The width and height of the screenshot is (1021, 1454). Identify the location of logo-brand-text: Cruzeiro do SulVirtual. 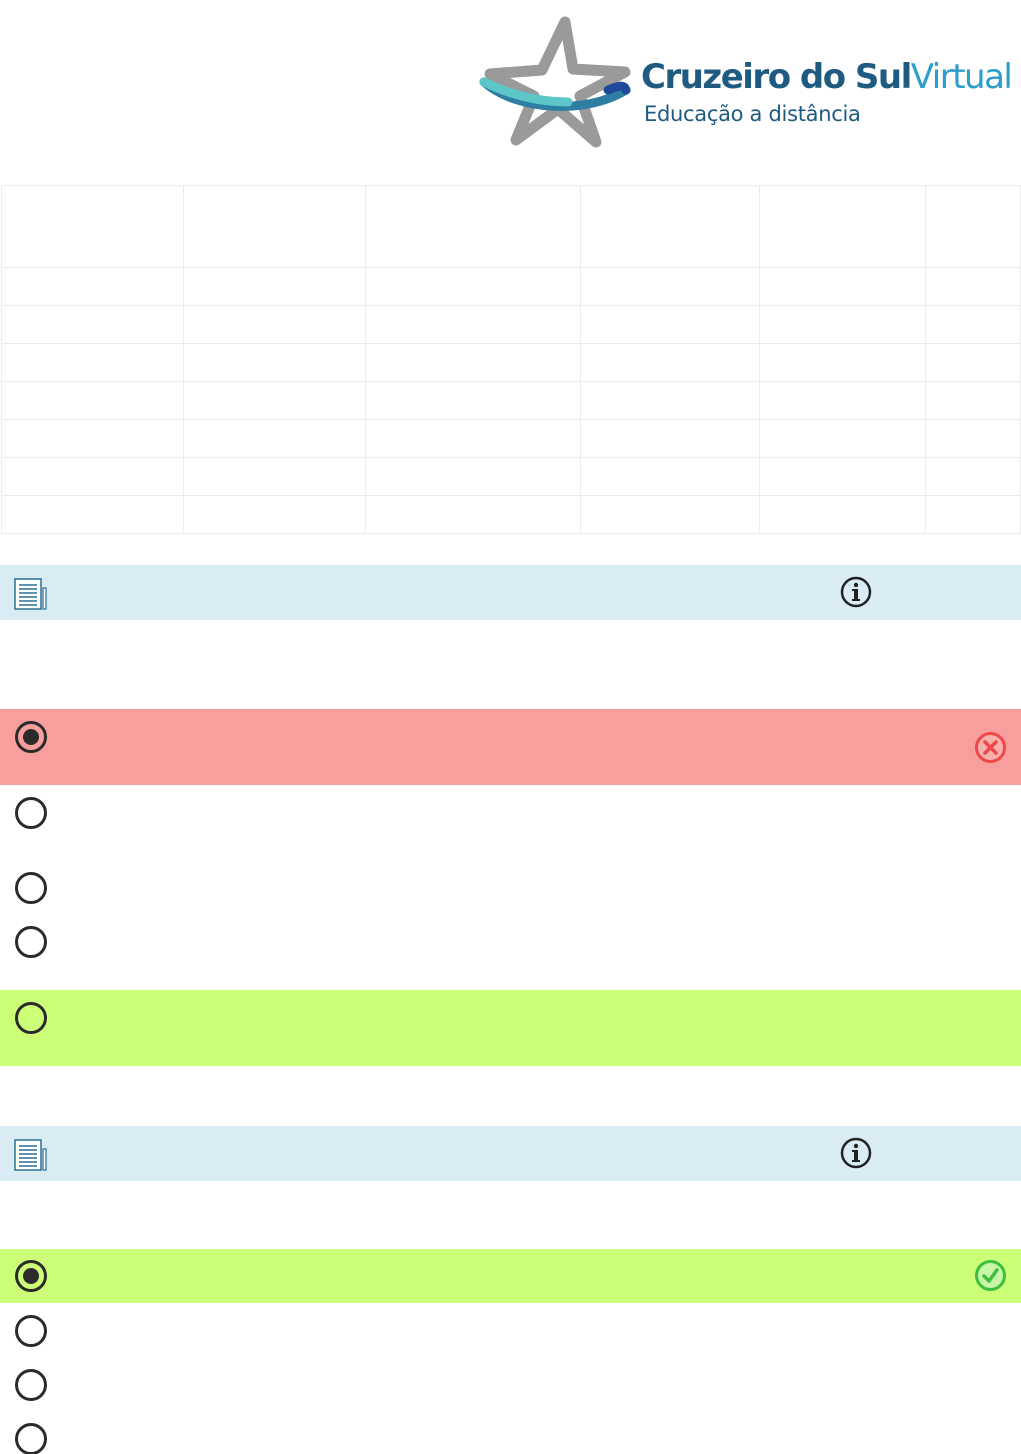
(827, 77).